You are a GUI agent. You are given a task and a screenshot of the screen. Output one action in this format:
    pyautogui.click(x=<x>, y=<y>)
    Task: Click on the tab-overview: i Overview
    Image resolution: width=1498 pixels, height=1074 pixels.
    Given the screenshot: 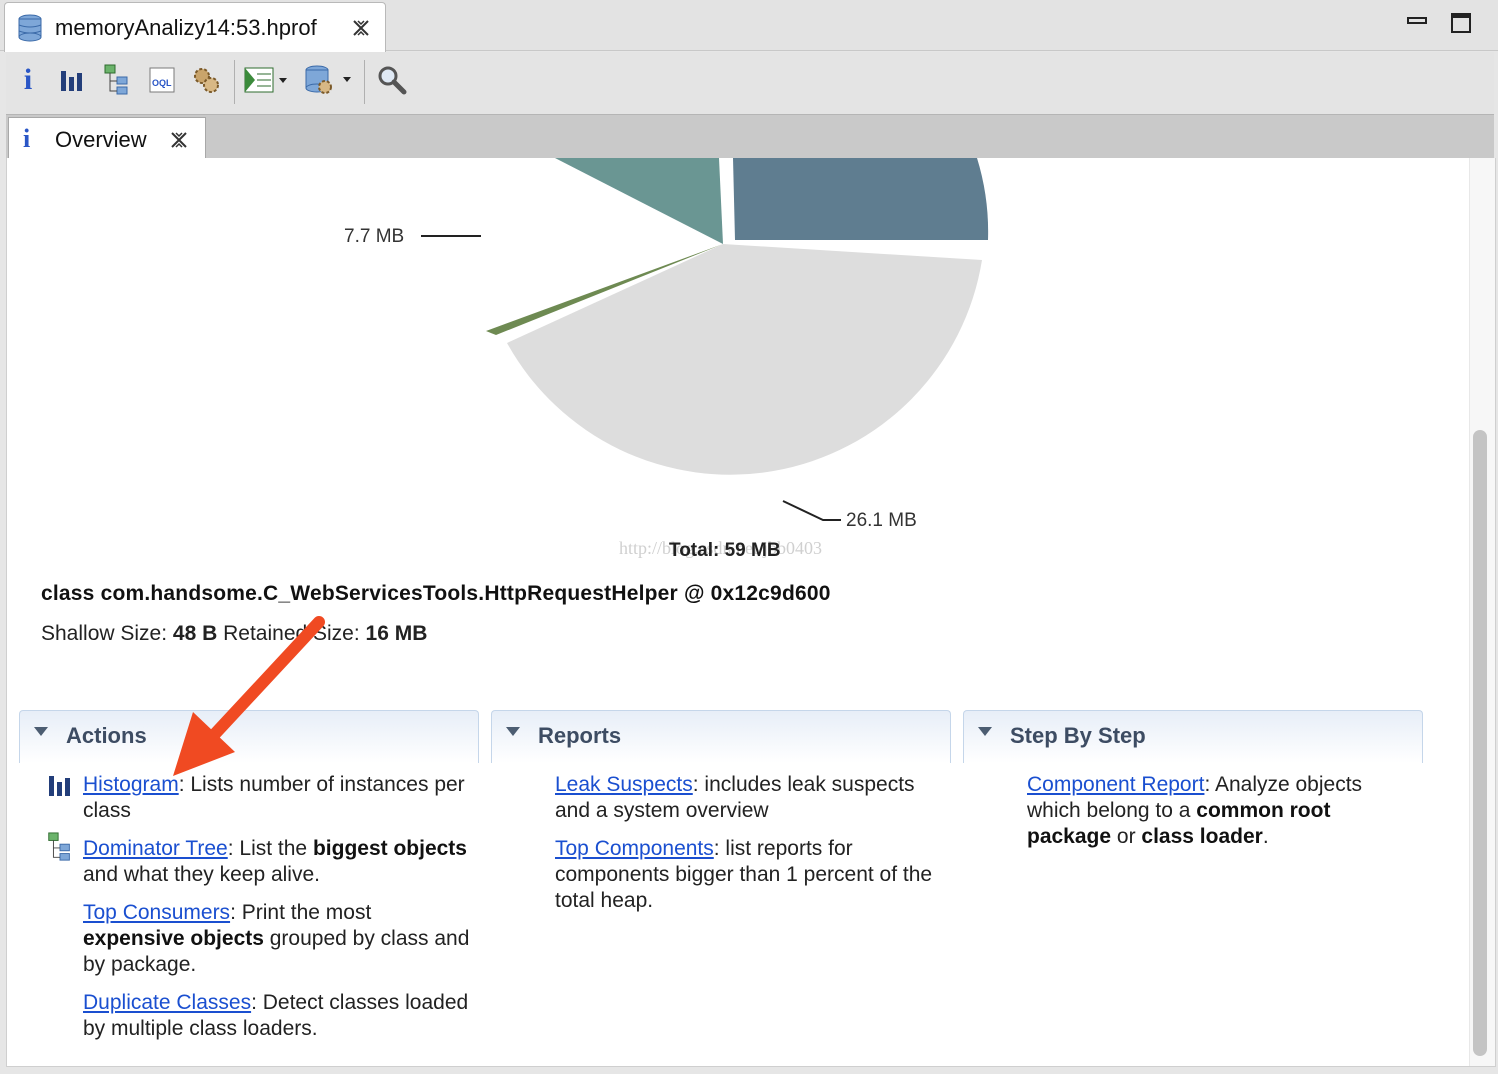 What is the action you would take?
    pyautogui.click(x=107, y=138)
    